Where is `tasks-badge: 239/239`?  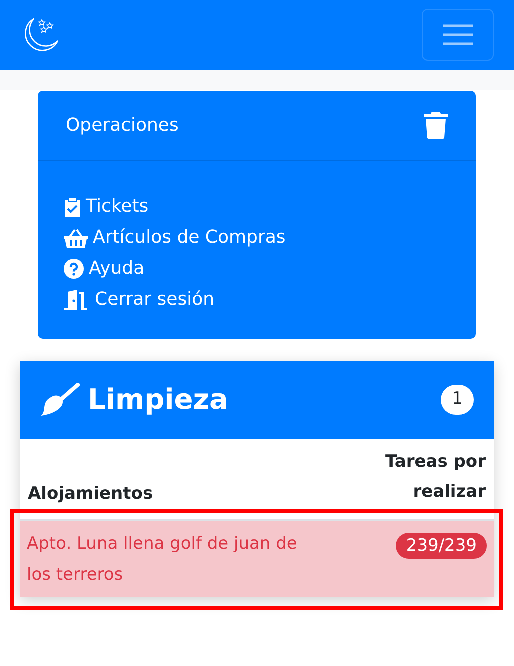 tasks-badge: 239/239 is located at coordinates (441, 546).